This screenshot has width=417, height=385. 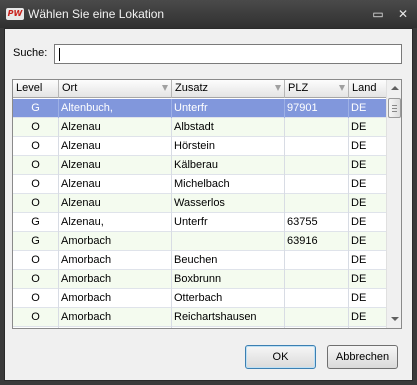 I want to click on table-row: O Alzenau Hörstein DE, so click(x=199, y=146).